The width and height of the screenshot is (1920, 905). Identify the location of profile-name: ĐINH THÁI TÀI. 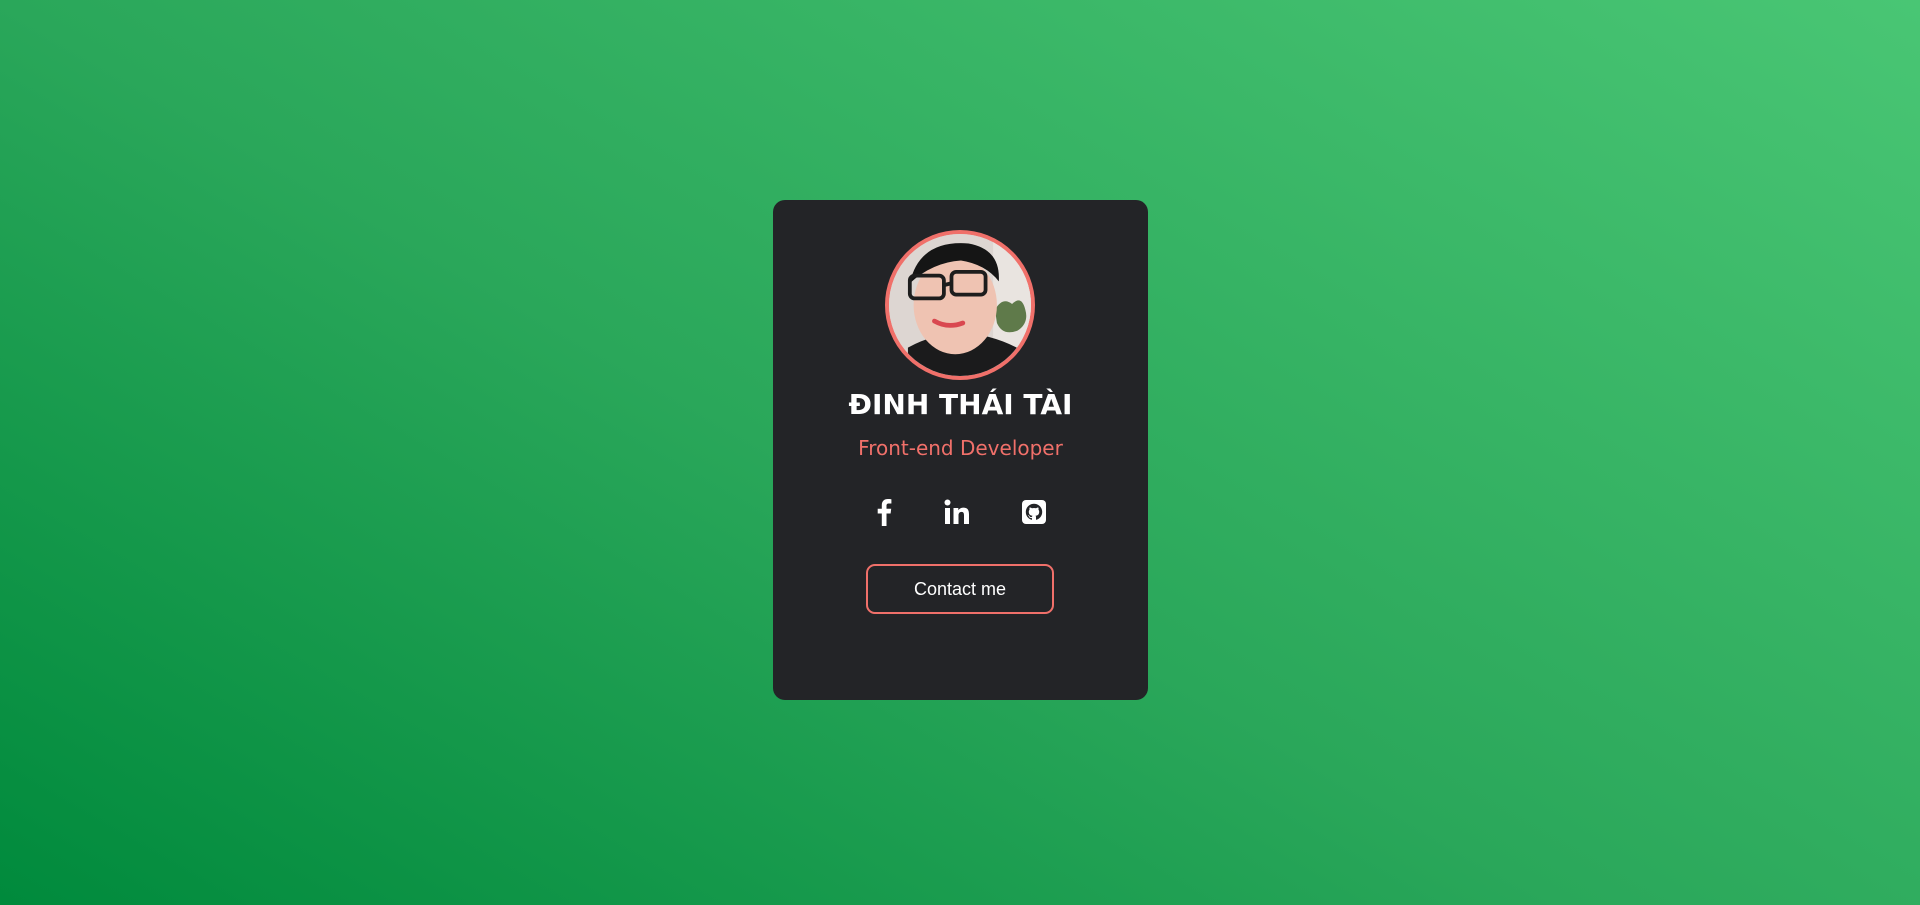
(960, 404).